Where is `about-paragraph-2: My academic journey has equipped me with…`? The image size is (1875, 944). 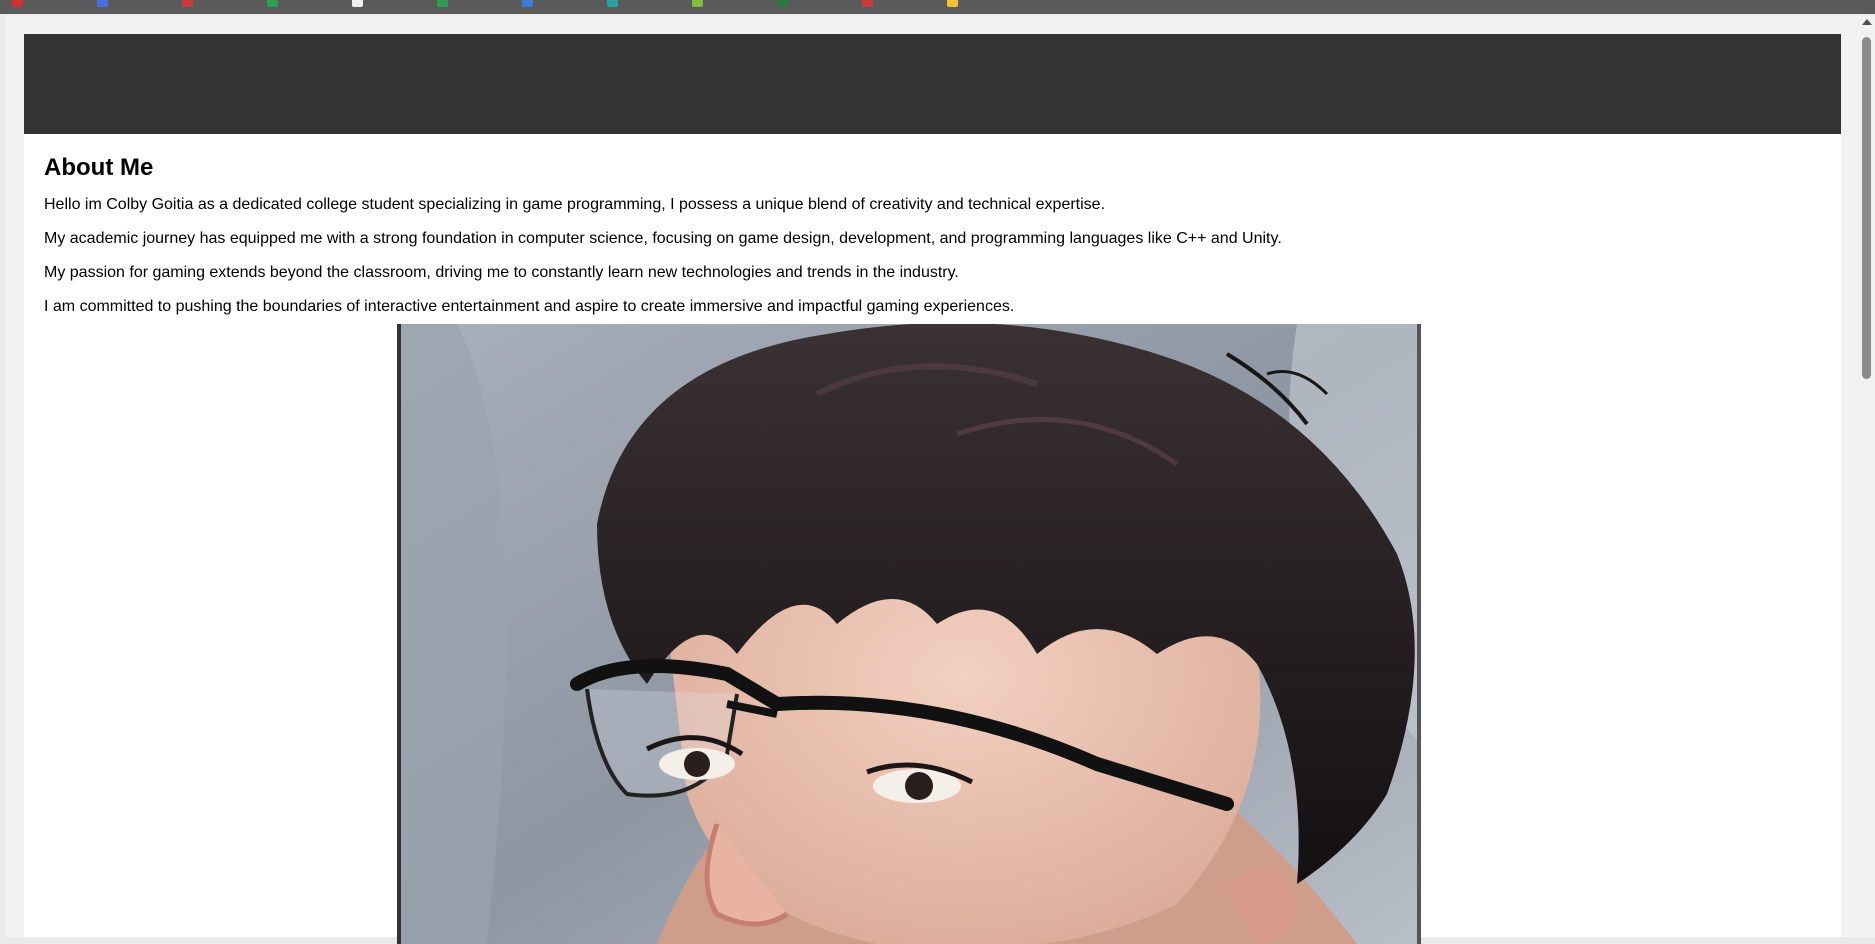 about-paragraph-2: My academic journey has equipped me with… is located at coordinates (663, 238).